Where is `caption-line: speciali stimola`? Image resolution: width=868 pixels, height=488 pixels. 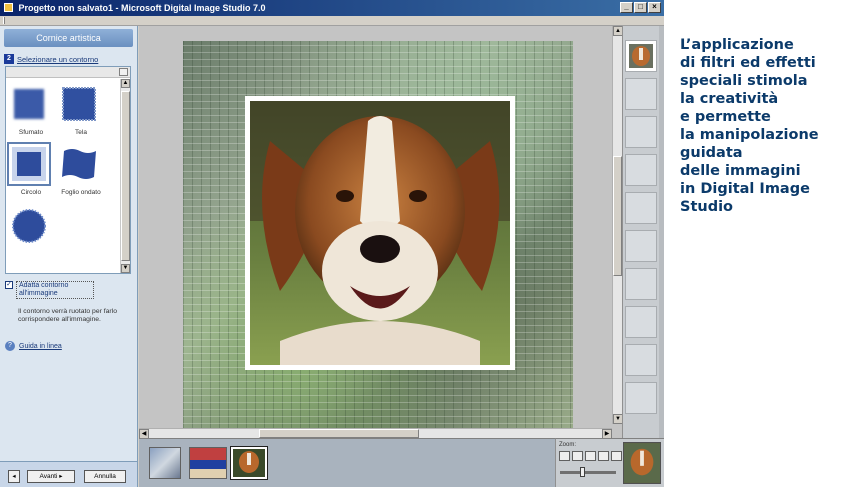
caption-line: speciali stimola is located at coordinates (744, 81).